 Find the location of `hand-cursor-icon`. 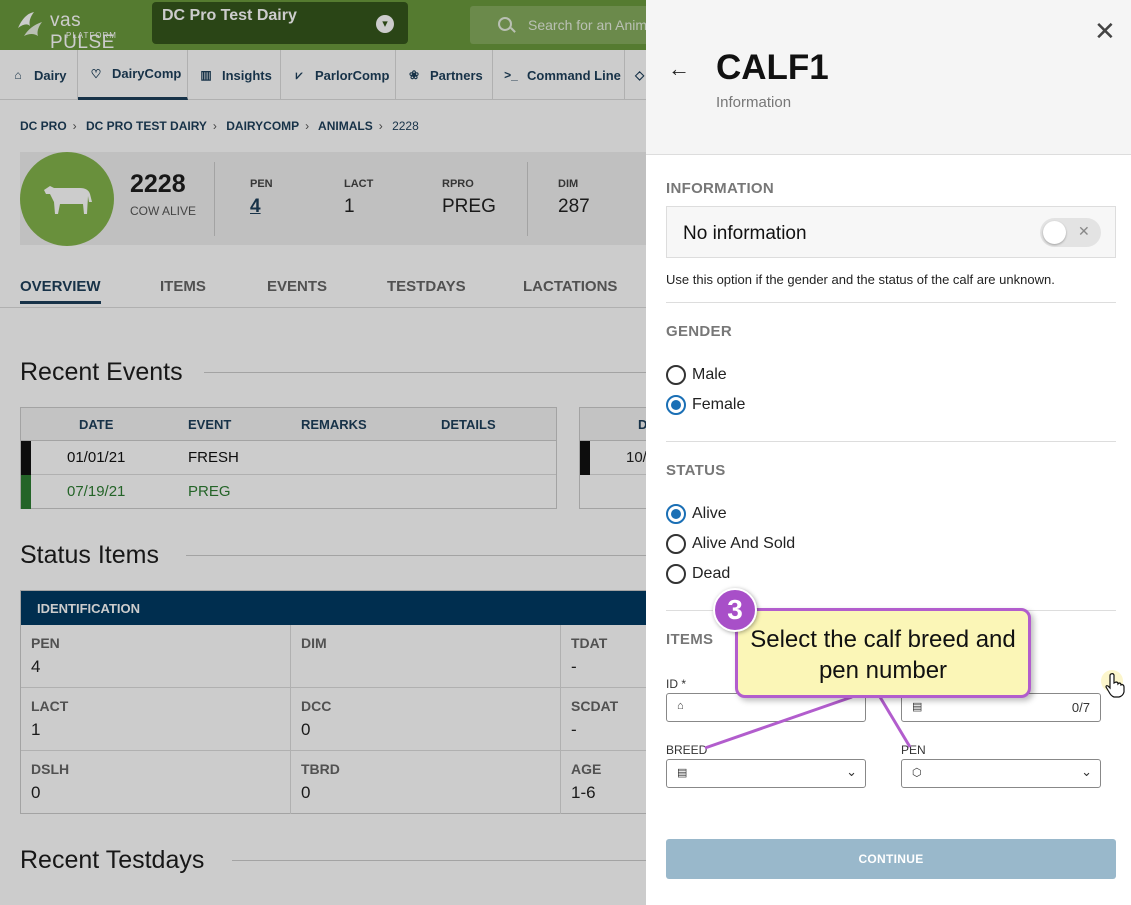

hand-cursor-icon is located at coordinates (1115, 685).